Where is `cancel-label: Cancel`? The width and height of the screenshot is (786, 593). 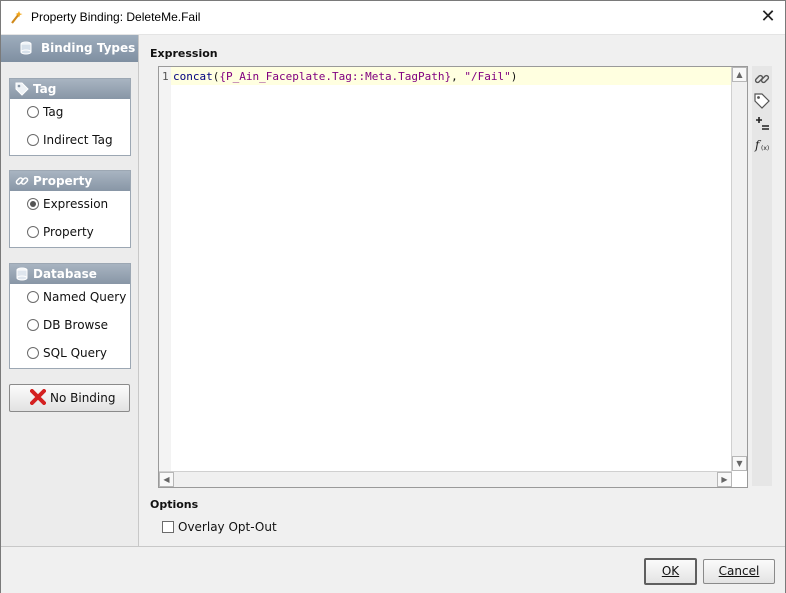
cancel-label: Cancel is located at coordinates (739, 571).